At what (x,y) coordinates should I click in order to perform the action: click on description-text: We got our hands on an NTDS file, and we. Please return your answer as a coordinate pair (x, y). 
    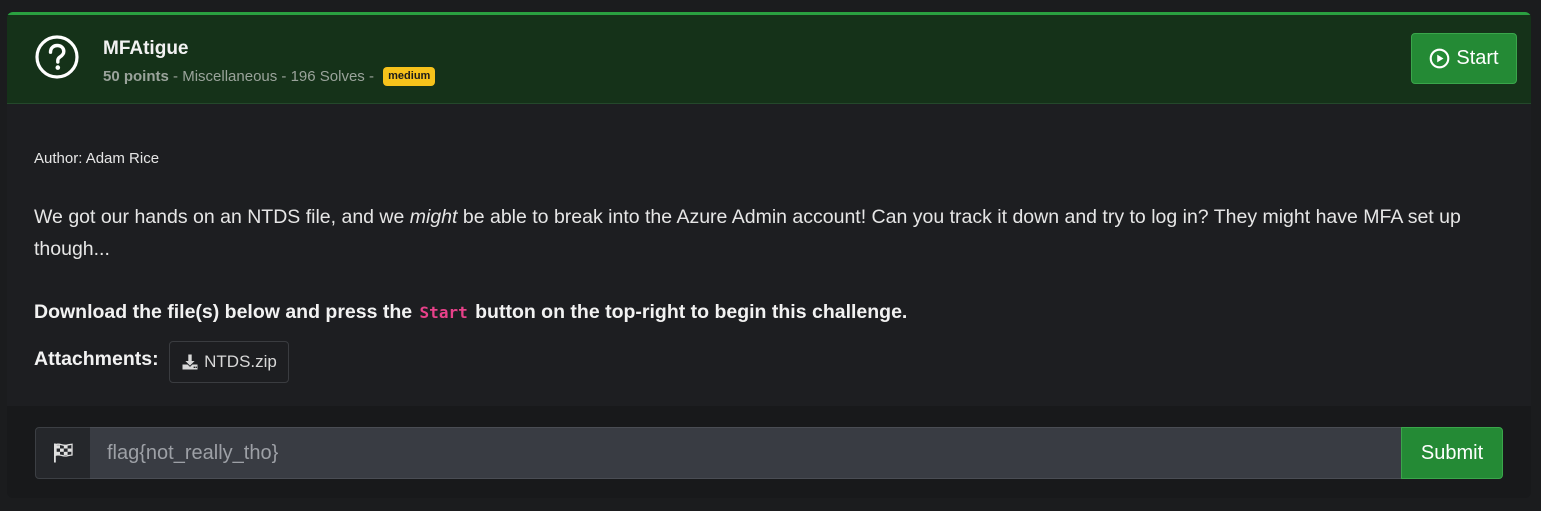
    Looking at the image, I should click on (222, 217).